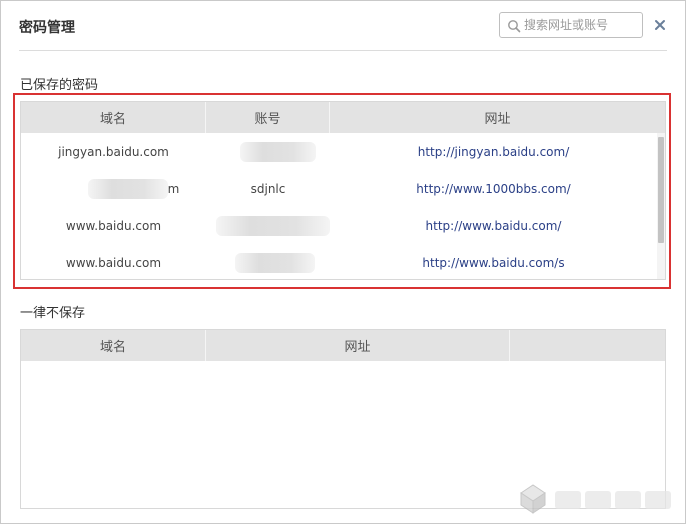  I want to click on saved-passwords-label: 已保存的密码, so click(59, 85).